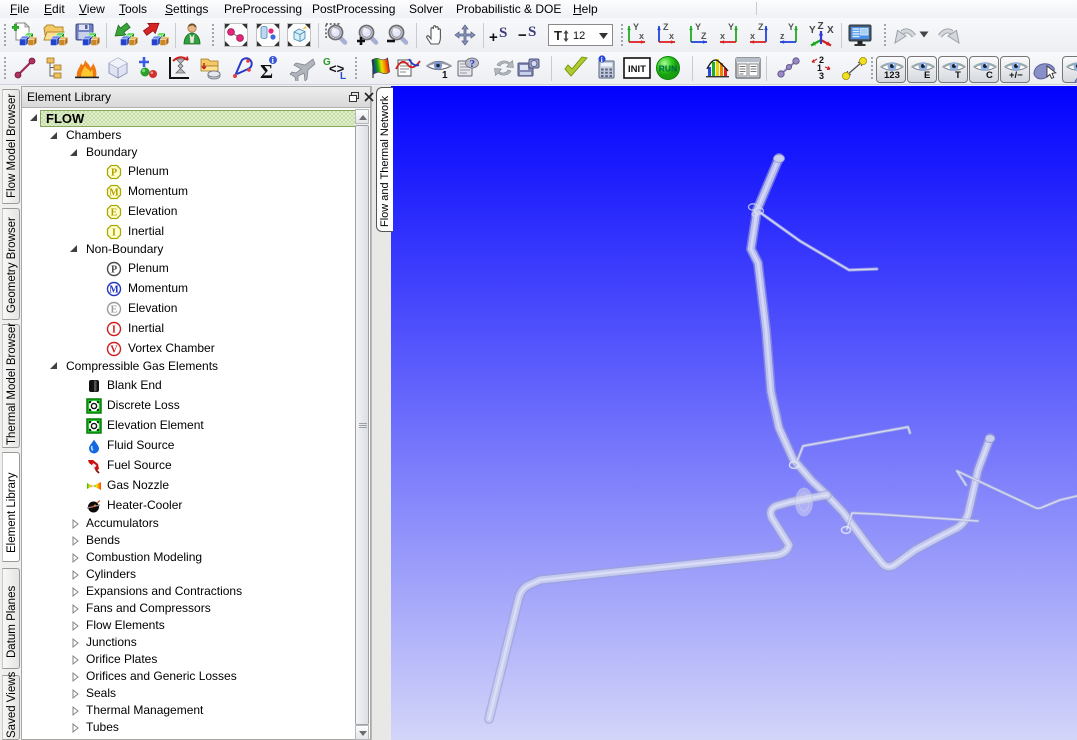 The image size is (1077, 740). I want to click on svg-text: 3, so click(821, 76).